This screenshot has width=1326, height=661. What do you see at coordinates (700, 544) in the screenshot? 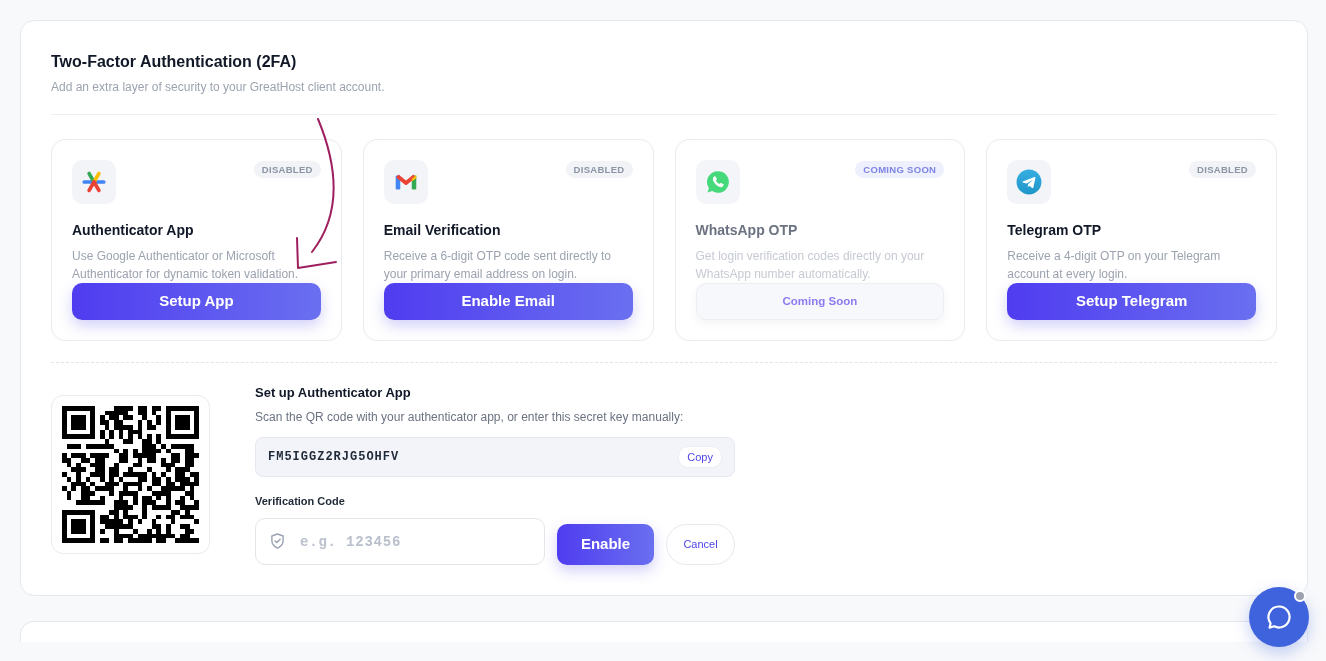
I see `cancel-button: Cancel` at bounding box center [700, 544].